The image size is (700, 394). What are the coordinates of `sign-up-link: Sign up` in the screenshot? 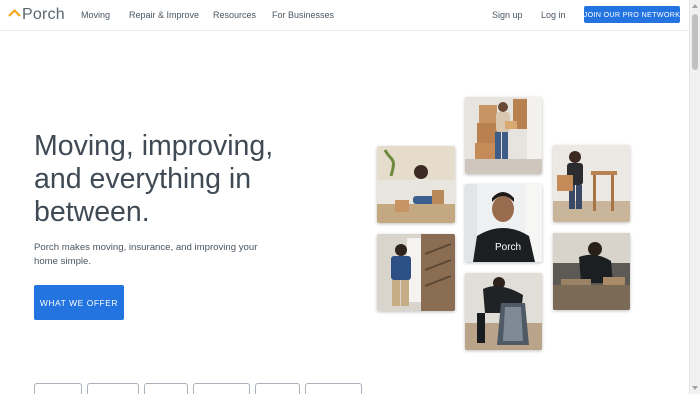 It's located at (507, 15).